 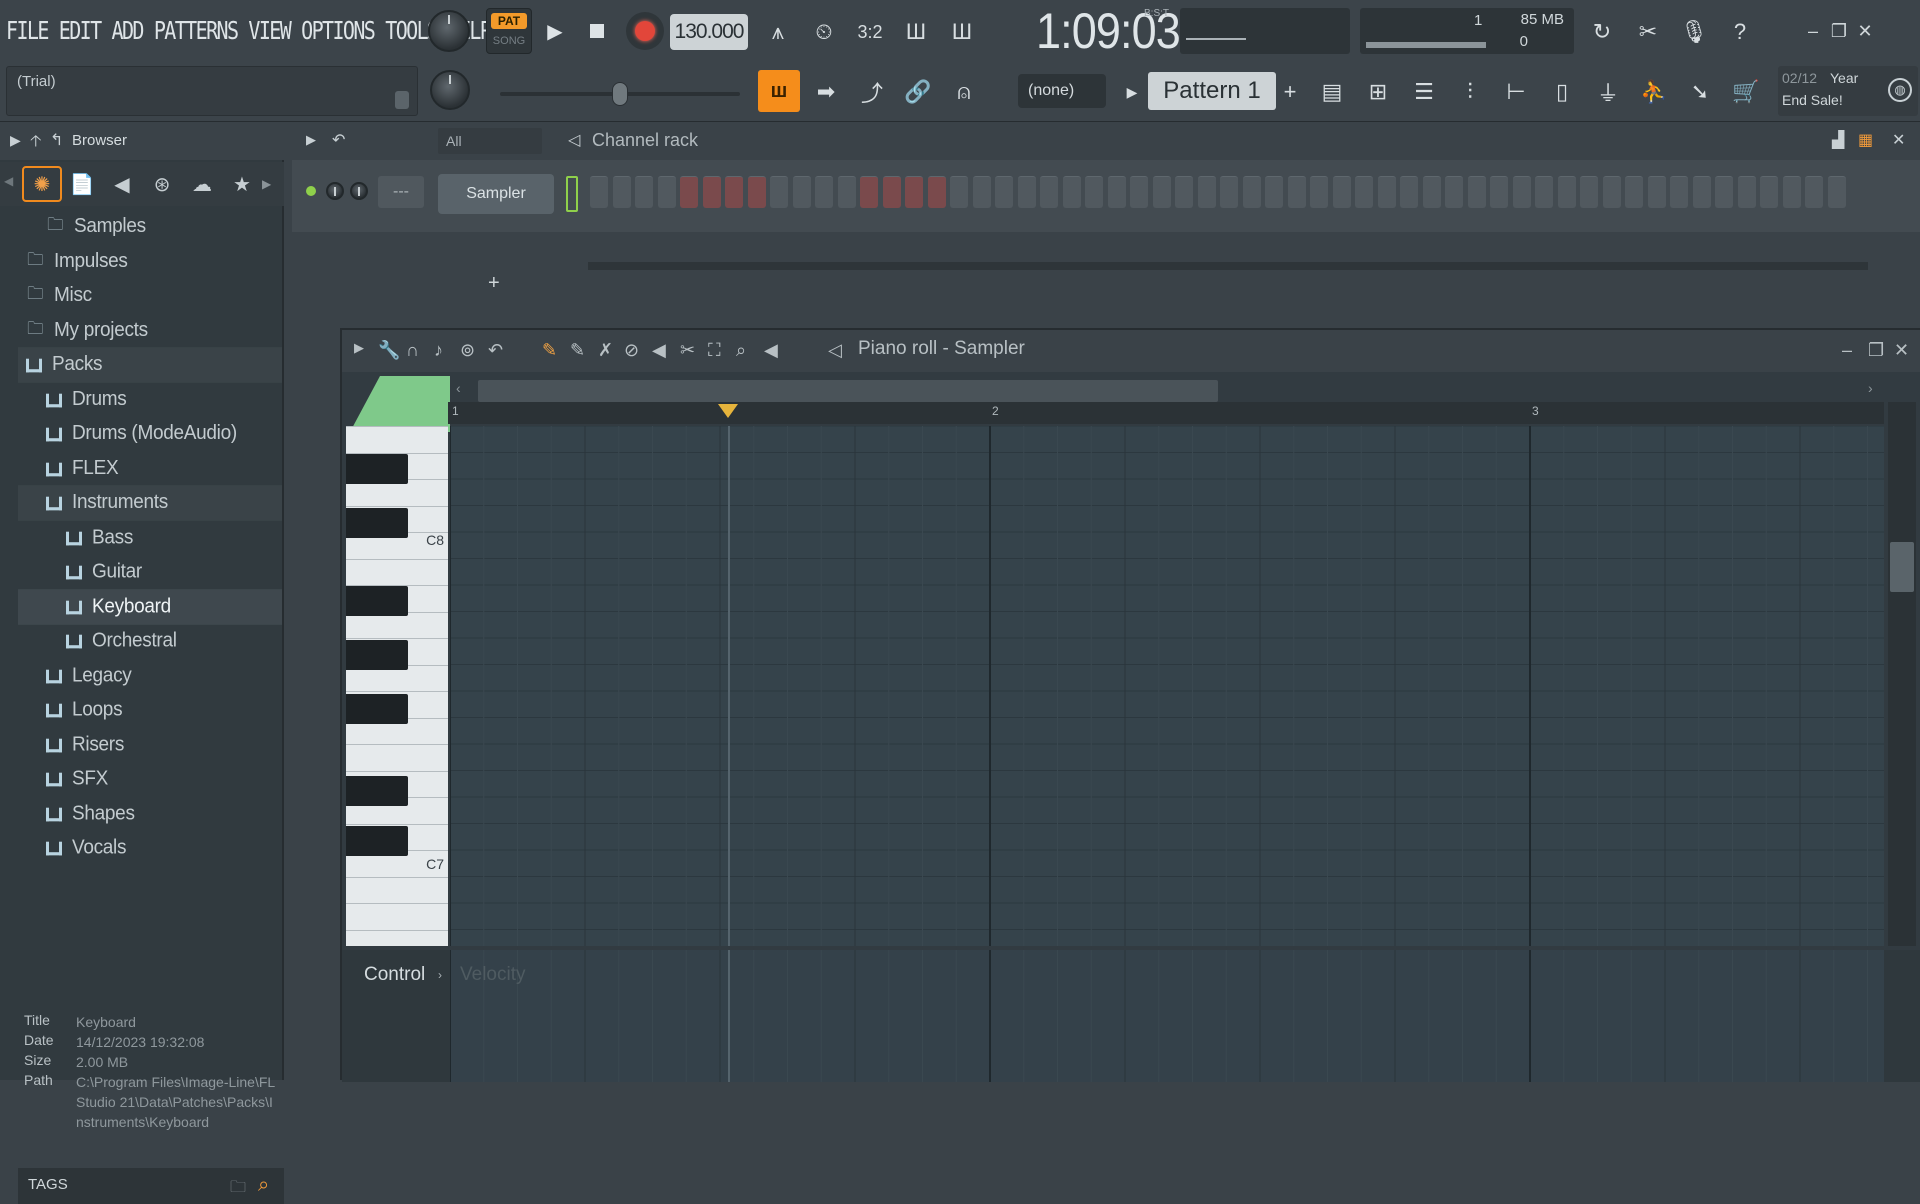 What do you see at coordinates (1700, 92) in the screenshot?
I see `feedback-button: ➘` at bounding box center [1700, 92].